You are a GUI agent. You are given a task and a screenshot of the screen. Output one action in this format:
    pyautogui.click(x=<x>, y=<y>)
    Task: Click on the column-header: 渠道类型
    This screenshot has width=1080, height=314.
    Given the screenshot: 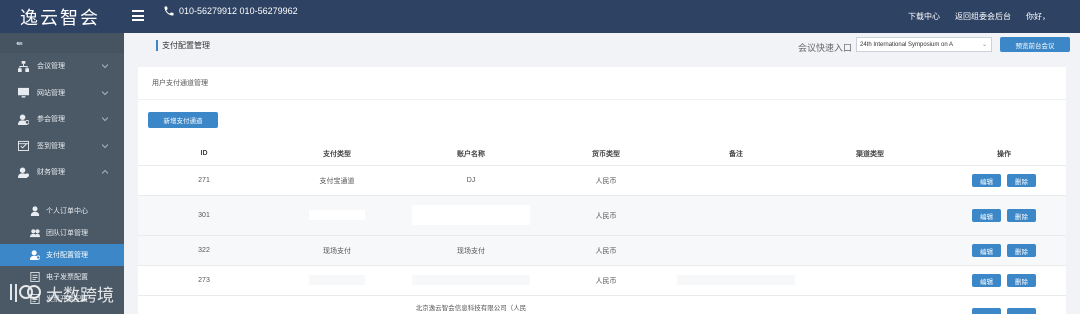 What is the action you would take?
    pyautogui.click(x=870, y=154)
    